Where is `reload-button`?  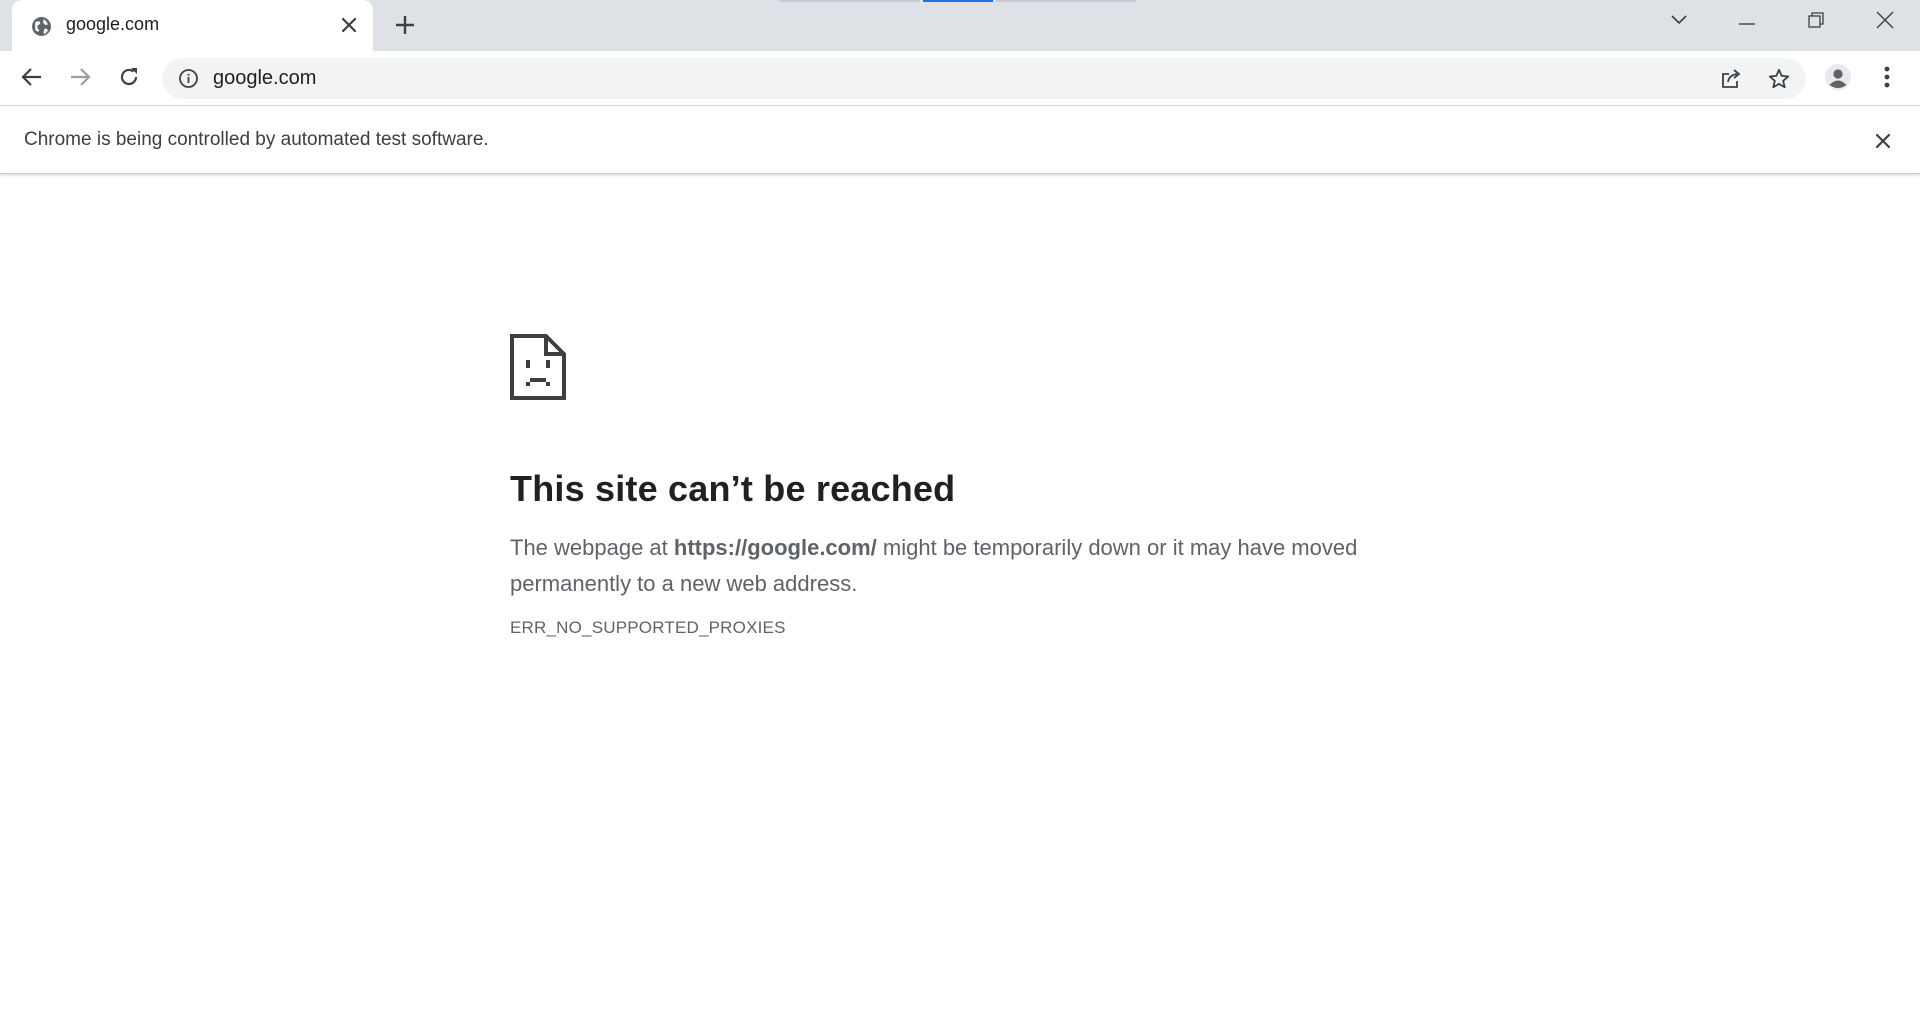
reload-button is located at coordinates (129, 79).